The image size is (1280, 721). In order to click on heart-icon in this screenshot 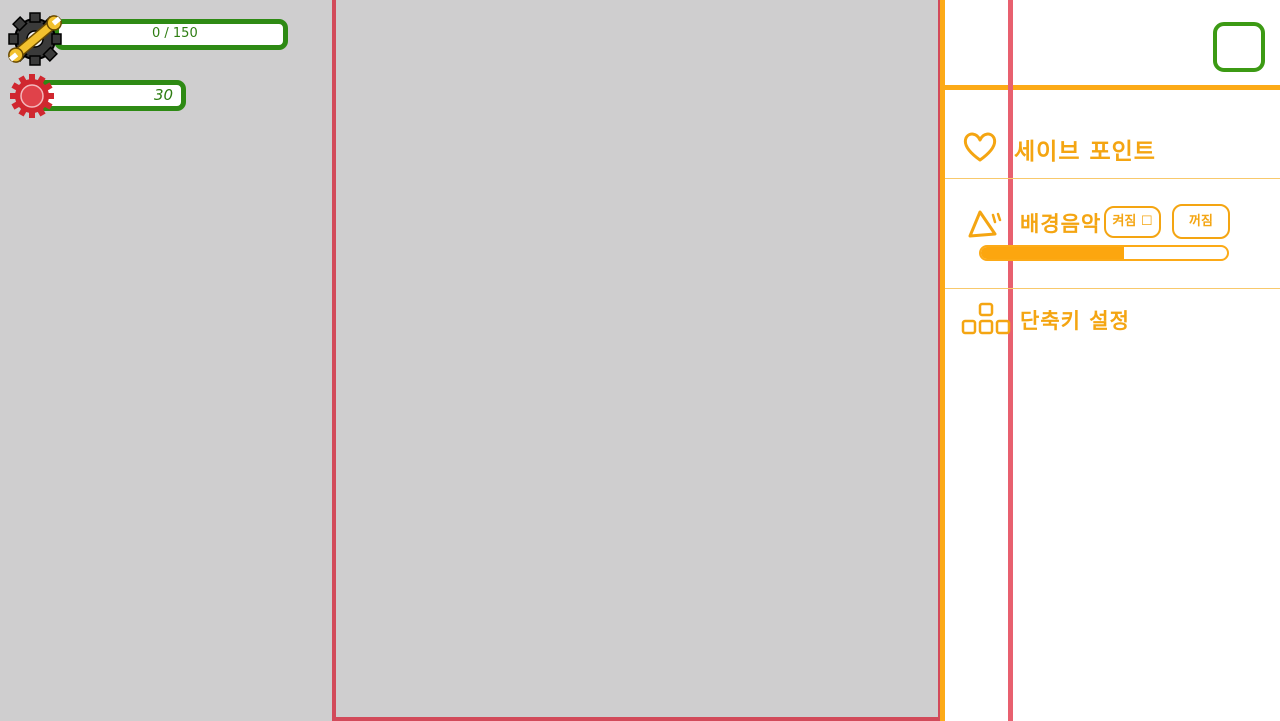, I will do `click(980, 147)`.